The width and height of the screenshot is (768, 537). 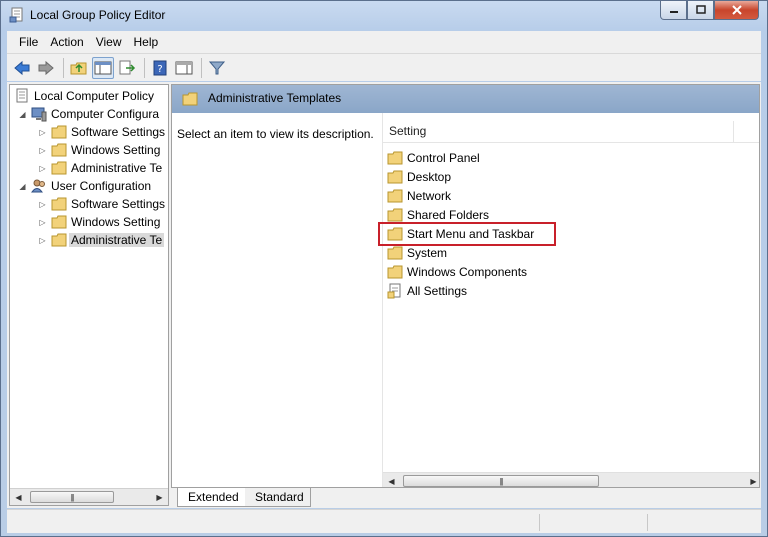 I want to click on tab-extended: Extended, so click(x=211, y=497).